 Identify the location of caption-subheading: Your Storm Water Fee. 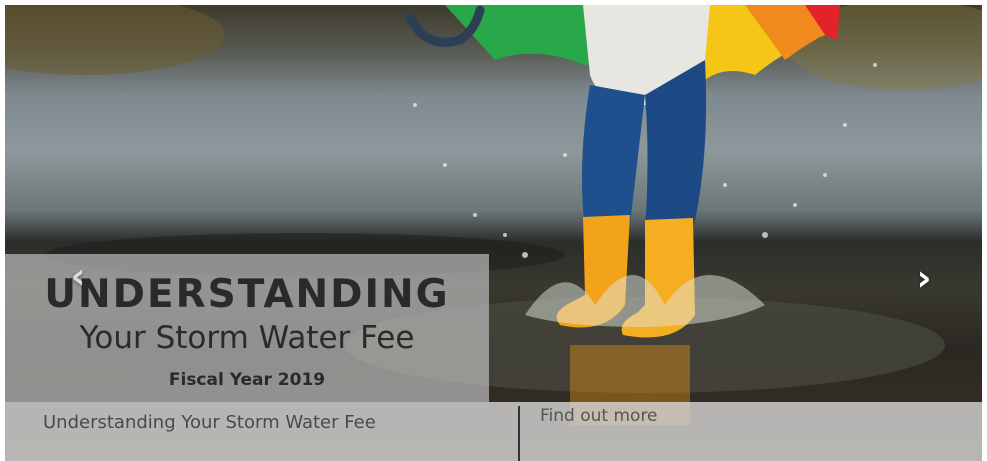
(247, 338).